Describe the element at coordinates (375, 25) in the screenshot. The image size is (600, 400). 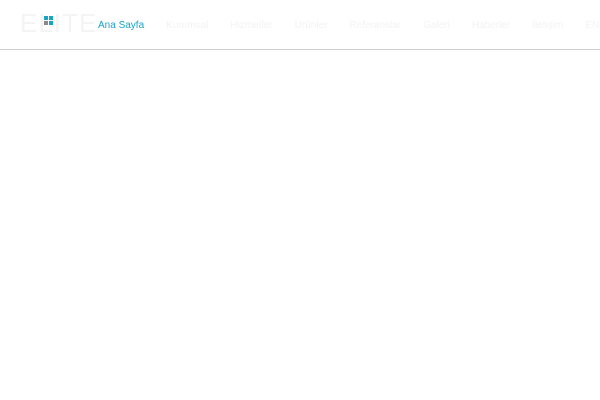
I see `nav-item-referanslar: Referanslar` at that location.